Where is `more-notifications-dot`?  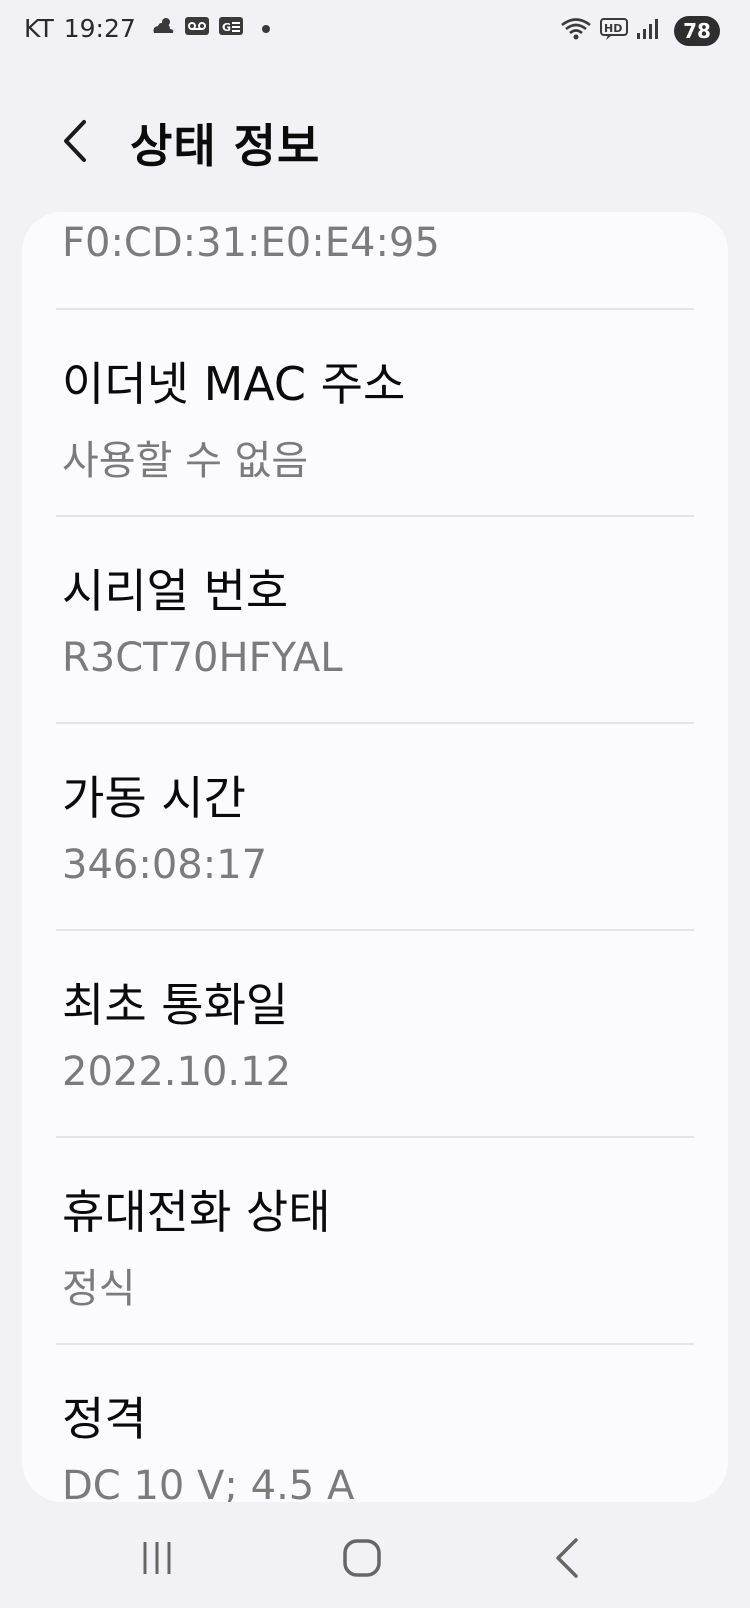
more-notifications-dot is located at coordinates (265, 28).